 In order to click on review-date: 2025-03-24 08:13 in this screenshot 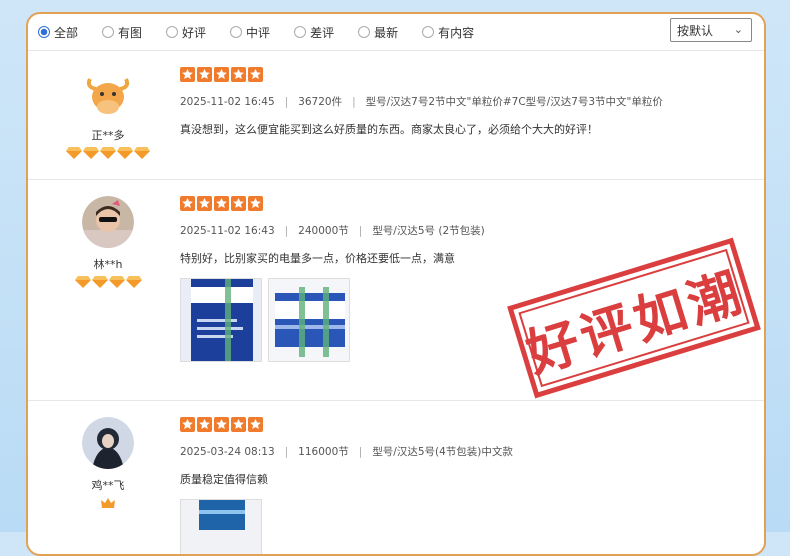, I will do `click(227, 452)`.